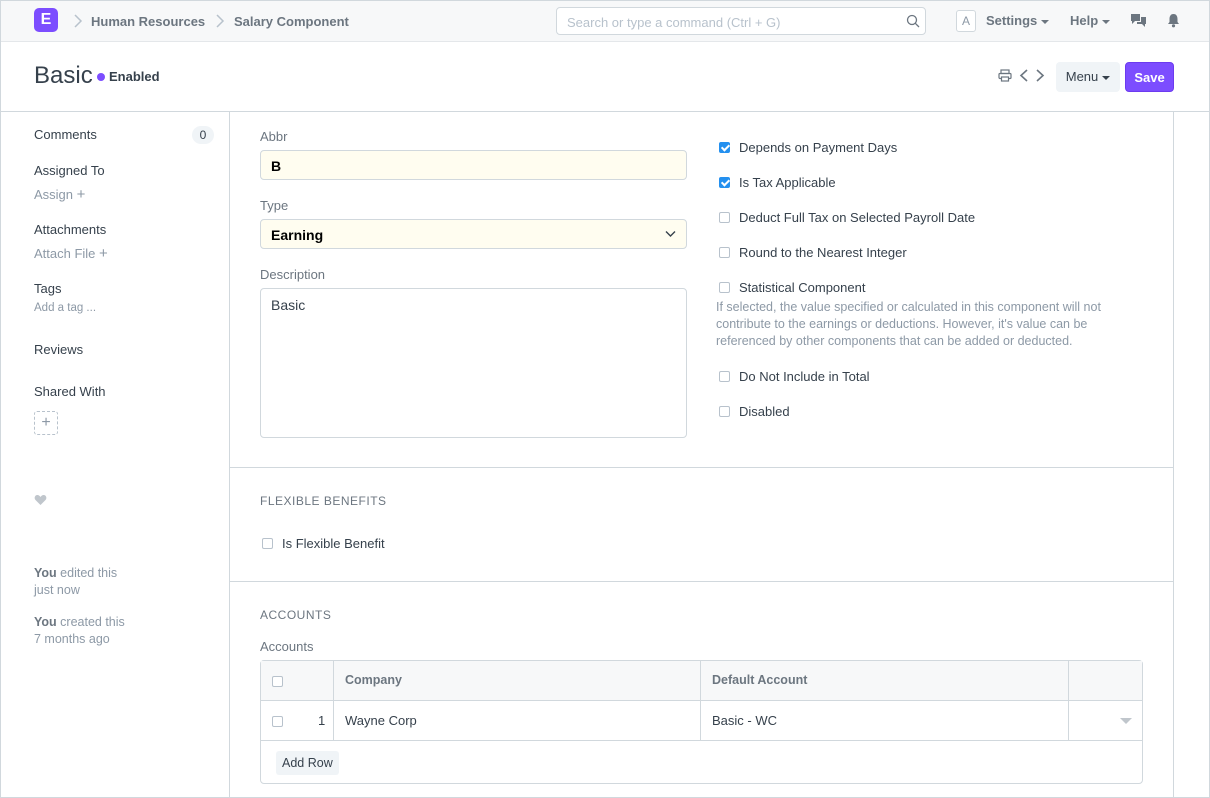  I want to click on status-badge: Enabled, so click(134, 76).